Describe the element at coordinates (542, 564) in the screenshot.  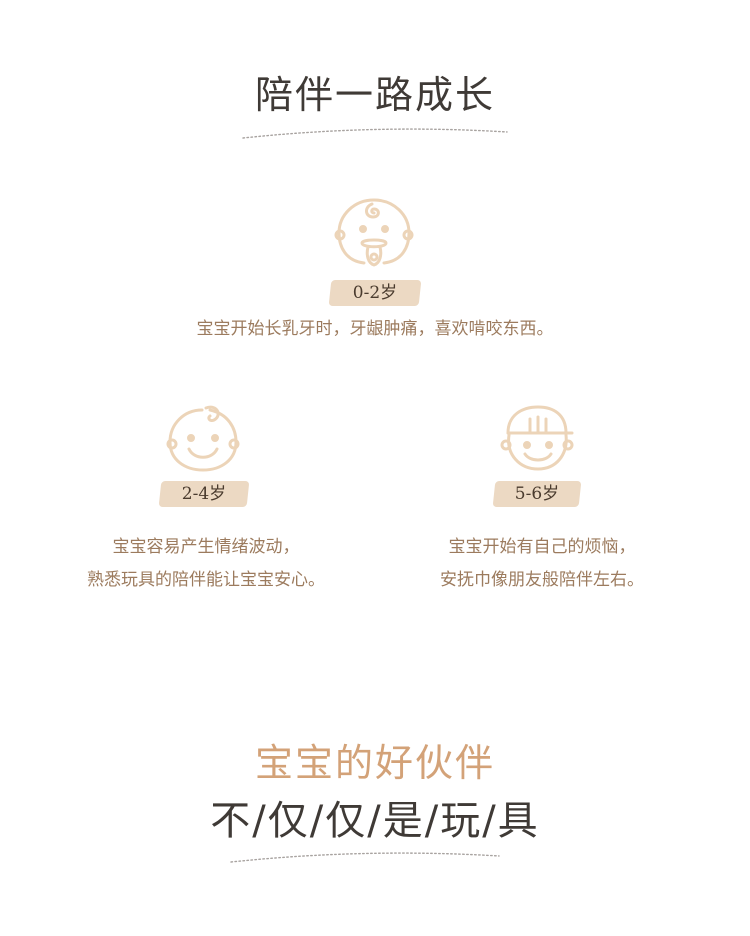
I see `stage-description-5-6: 宝宝开始有自己的烦恼， 安抚巾像朋友般陪伴左右。` at that location.